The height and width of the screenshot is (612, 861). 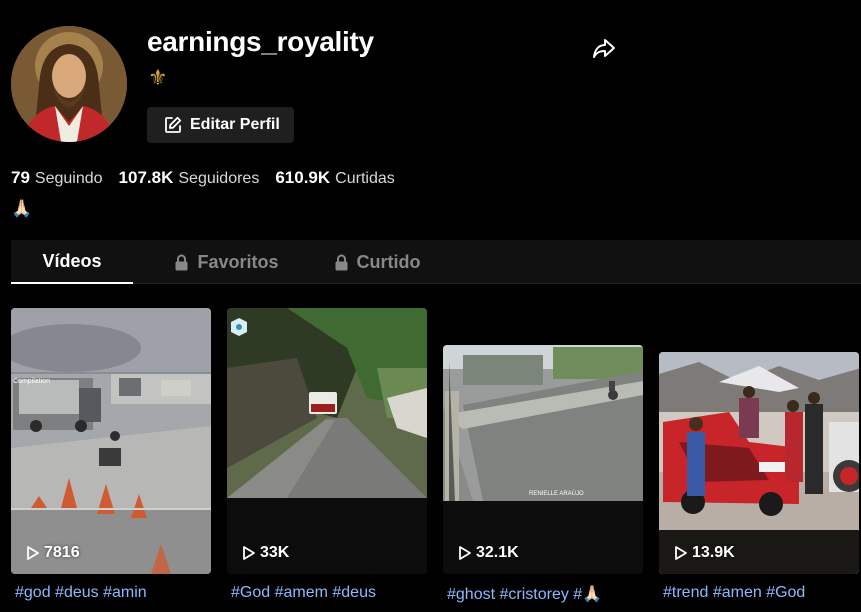 I want to click on edit-icon, so click(x=173, y=124).